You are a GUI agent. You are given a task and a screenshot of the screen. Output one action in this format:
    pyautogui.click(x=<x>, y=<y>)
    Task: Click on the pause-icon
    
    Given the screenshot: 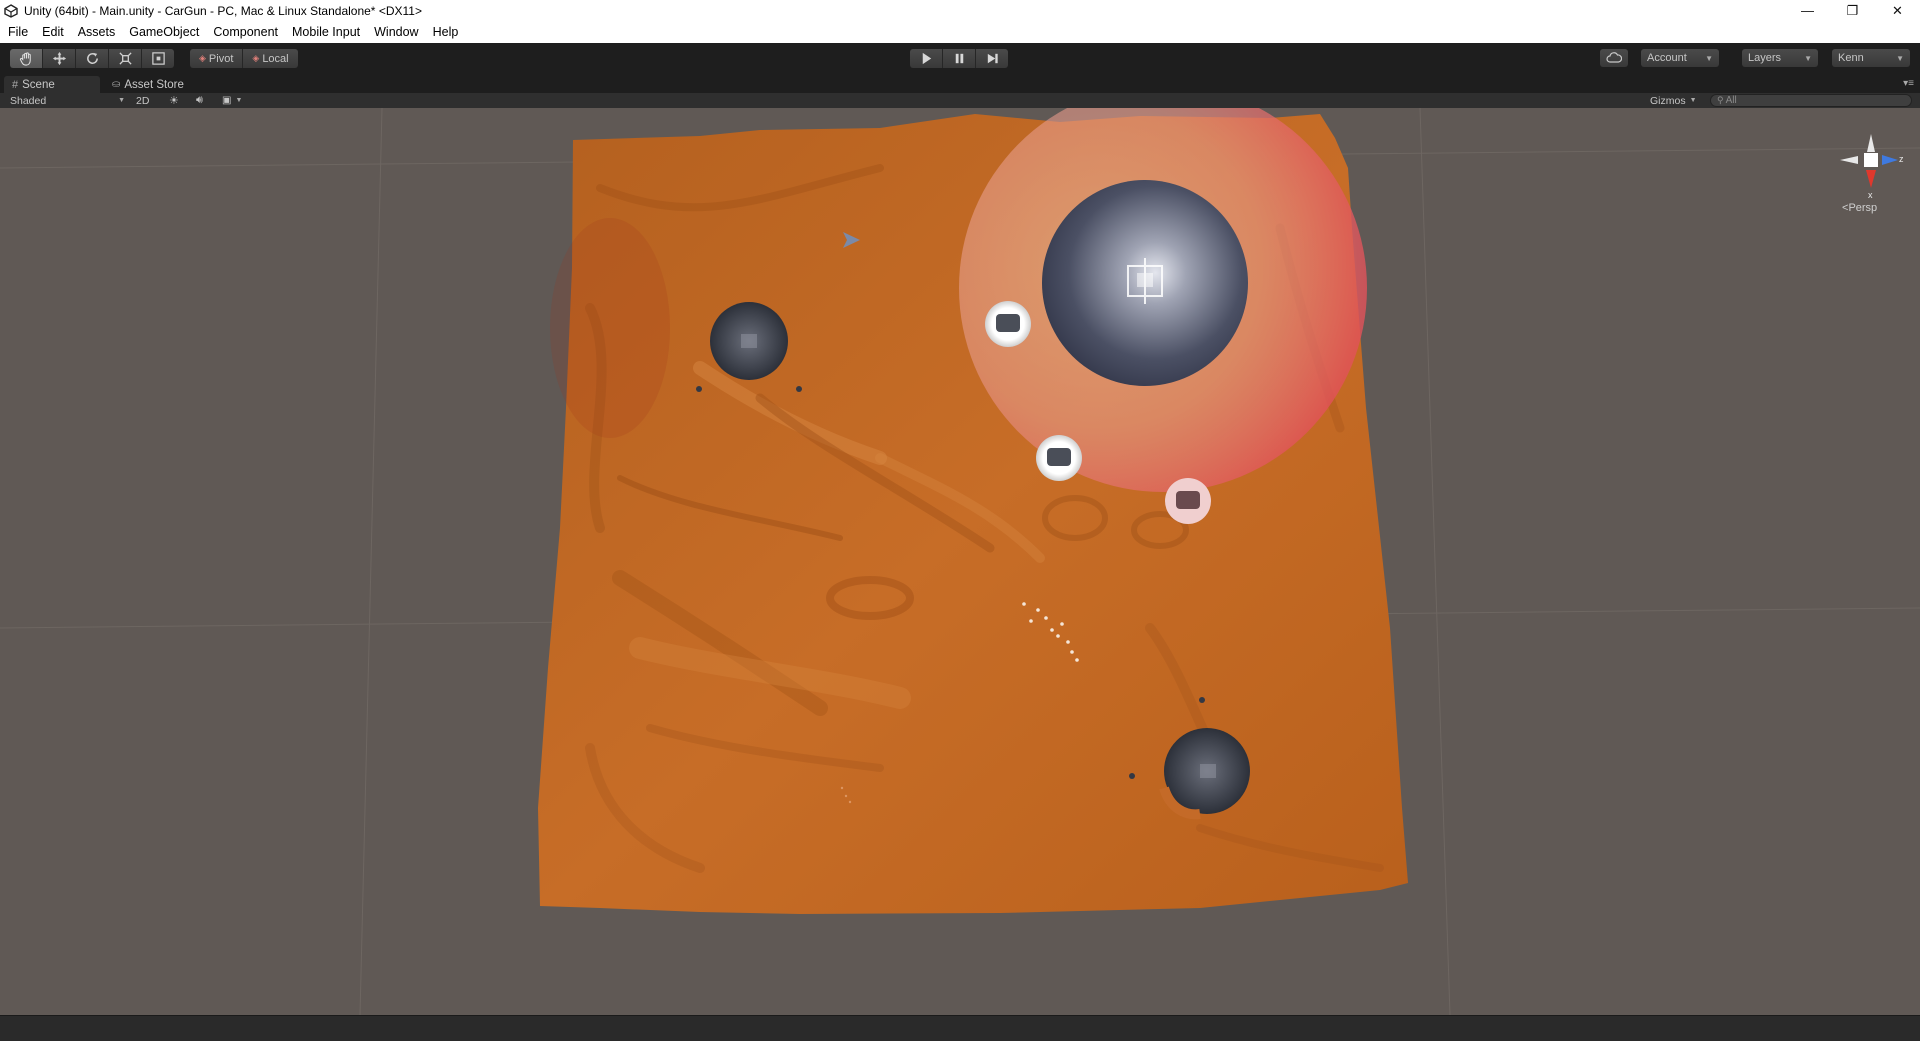 What is the action you would take?
    pyautogui.click(x=959, y=58)
    